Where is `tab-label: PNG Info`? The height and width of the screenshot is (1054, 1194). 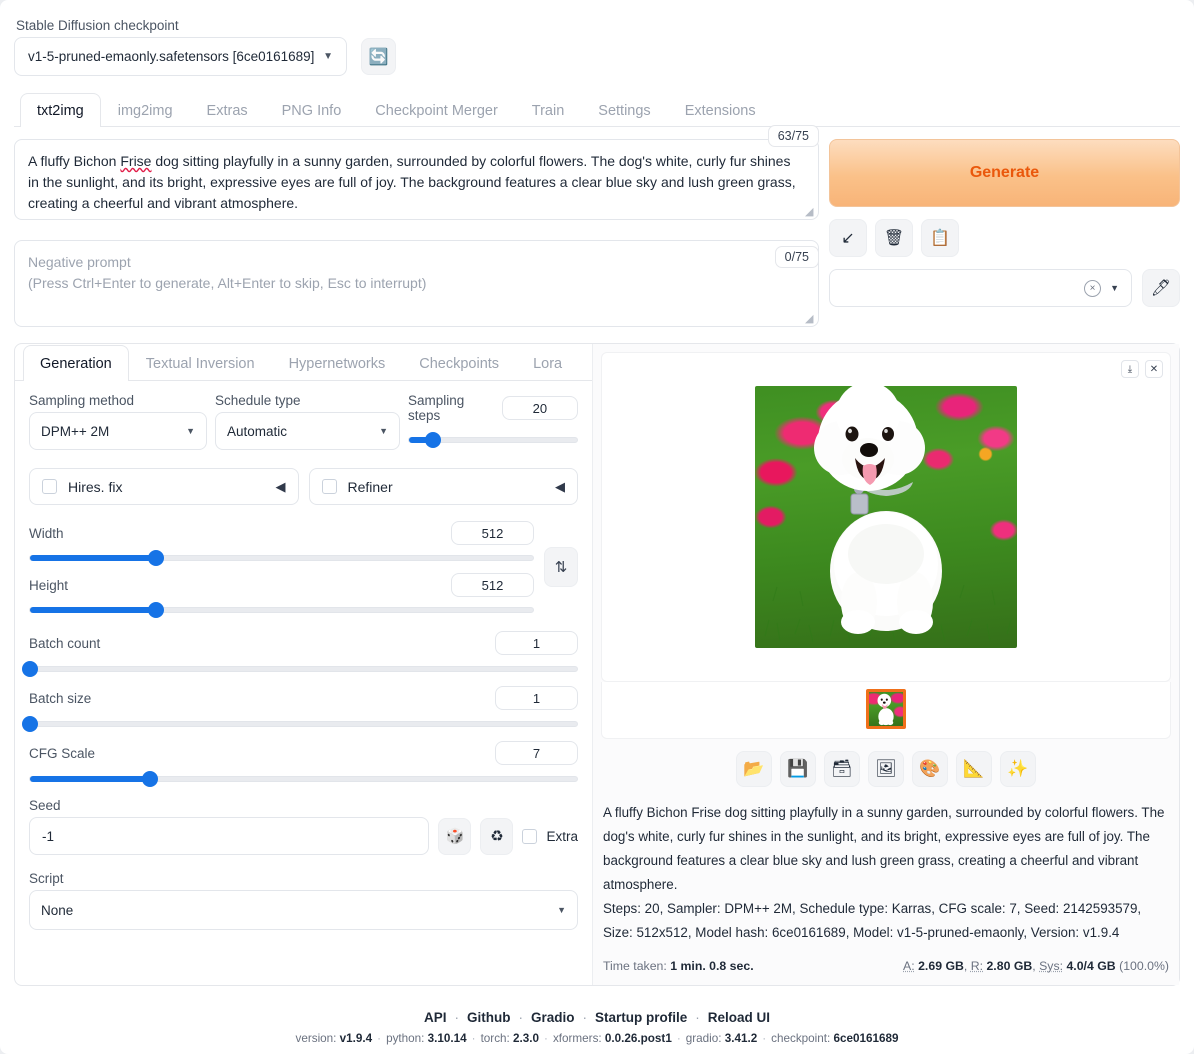
tab-label: PNG Info is located at coordinates (311, 111).